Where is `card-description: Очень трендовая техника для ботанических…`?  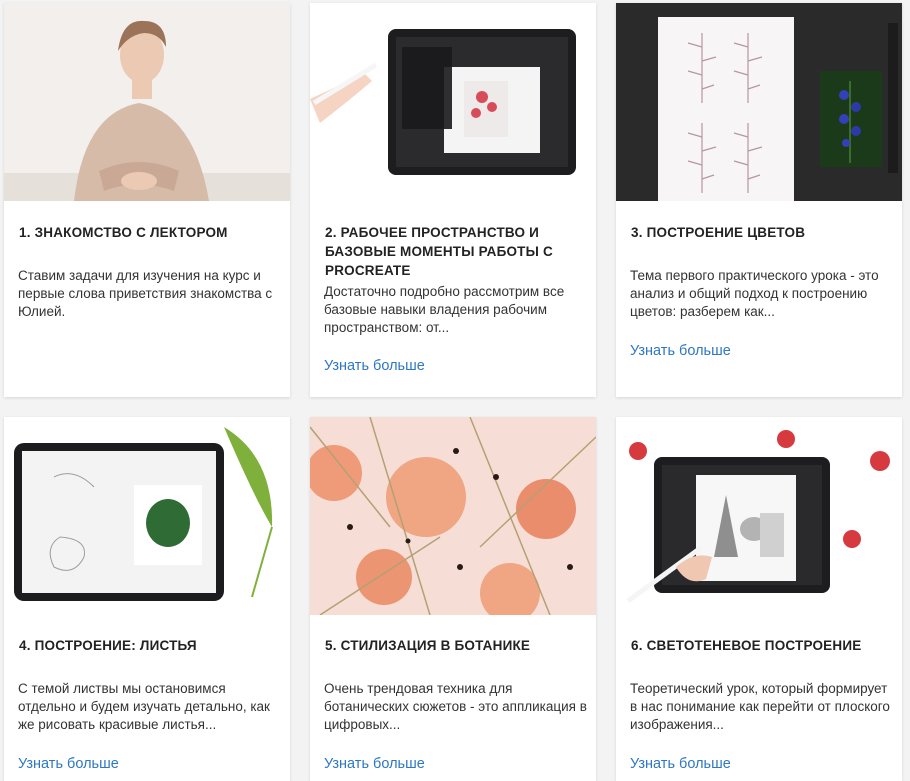 card-description: Очень трендовая техника для ботанических… is located at coordinates (455, 706).